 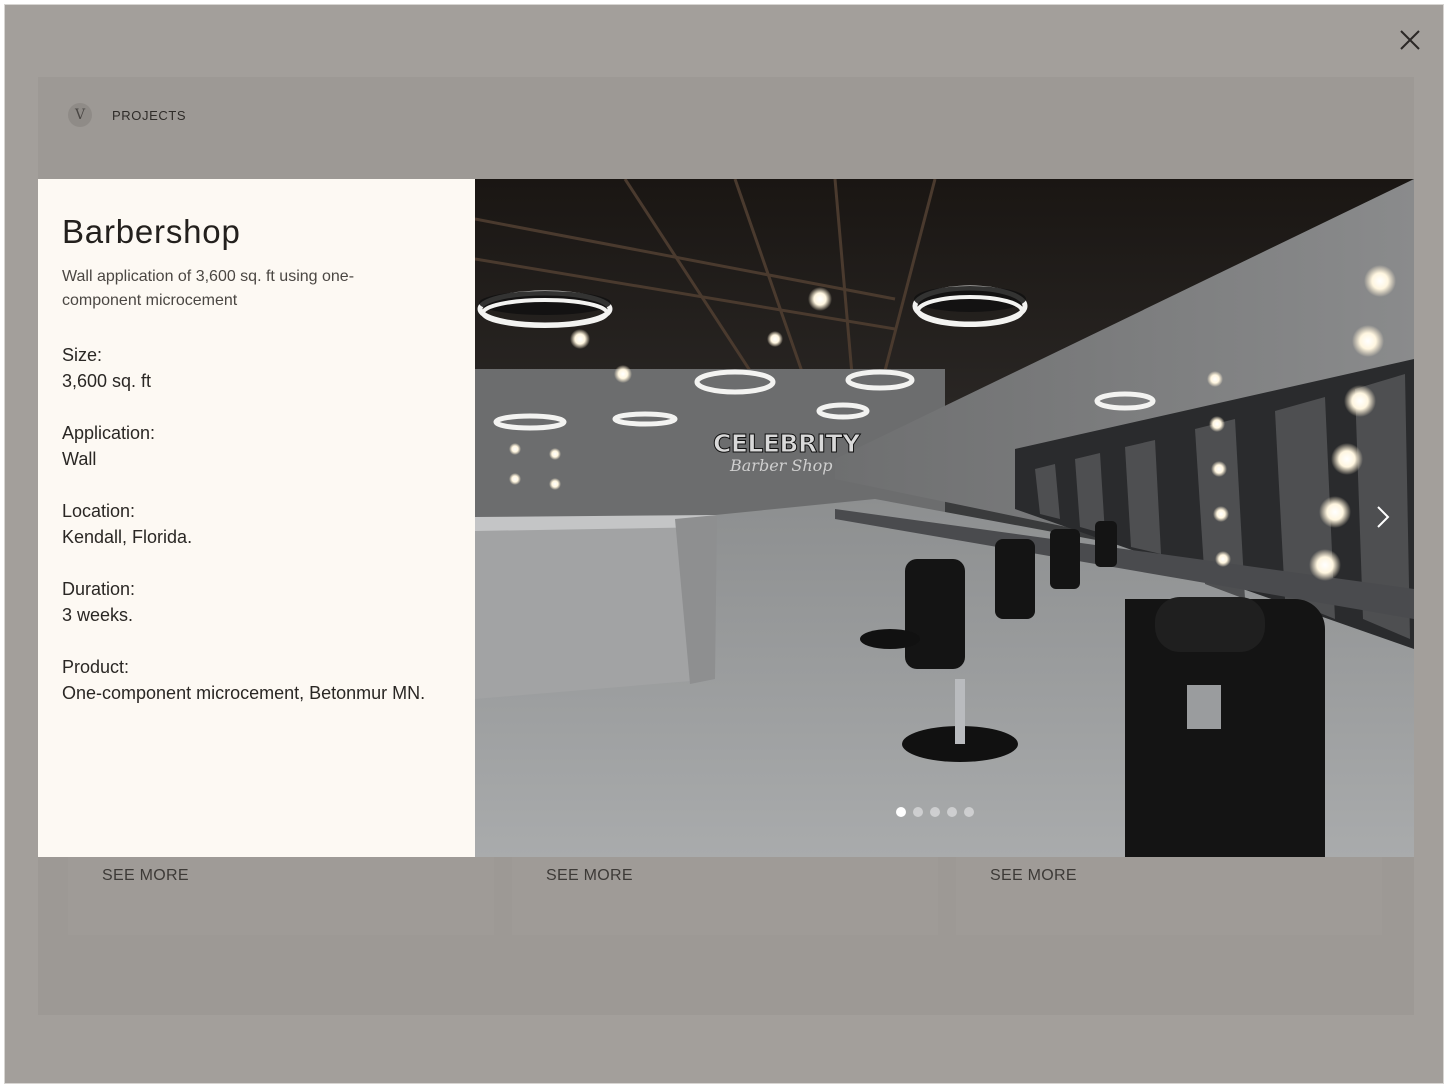 I want to click on close-button, so click(x=1410, y=40).